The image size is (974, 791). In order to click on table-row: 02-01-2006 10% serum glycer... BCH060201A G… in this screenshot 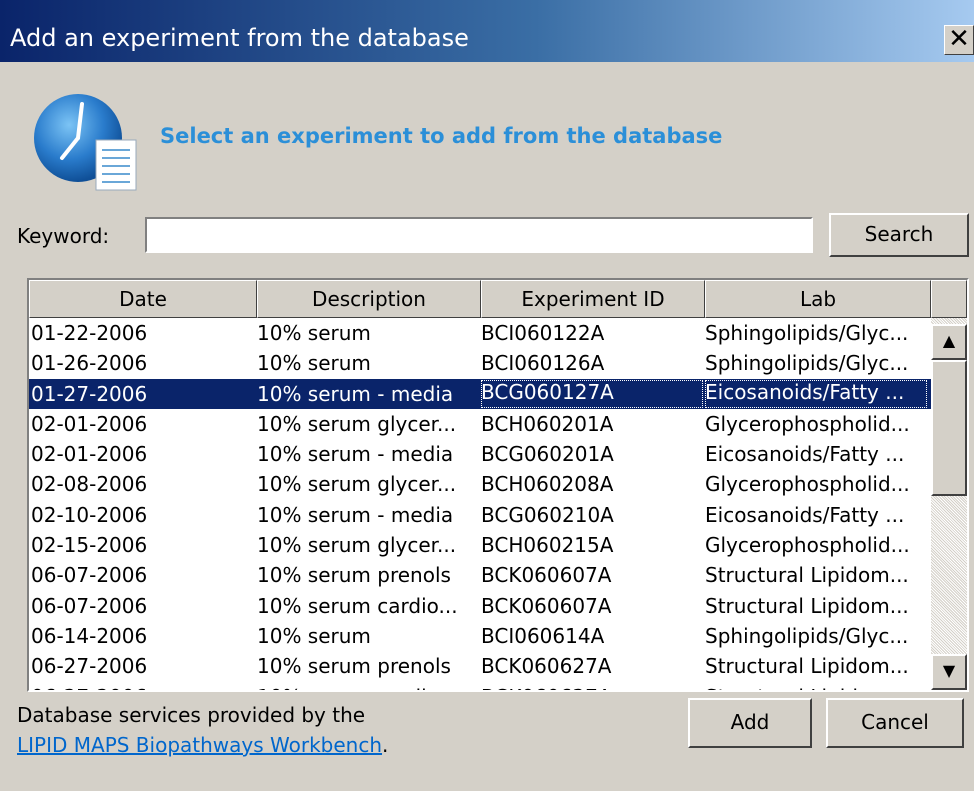, I will do `click(480, 424)`.